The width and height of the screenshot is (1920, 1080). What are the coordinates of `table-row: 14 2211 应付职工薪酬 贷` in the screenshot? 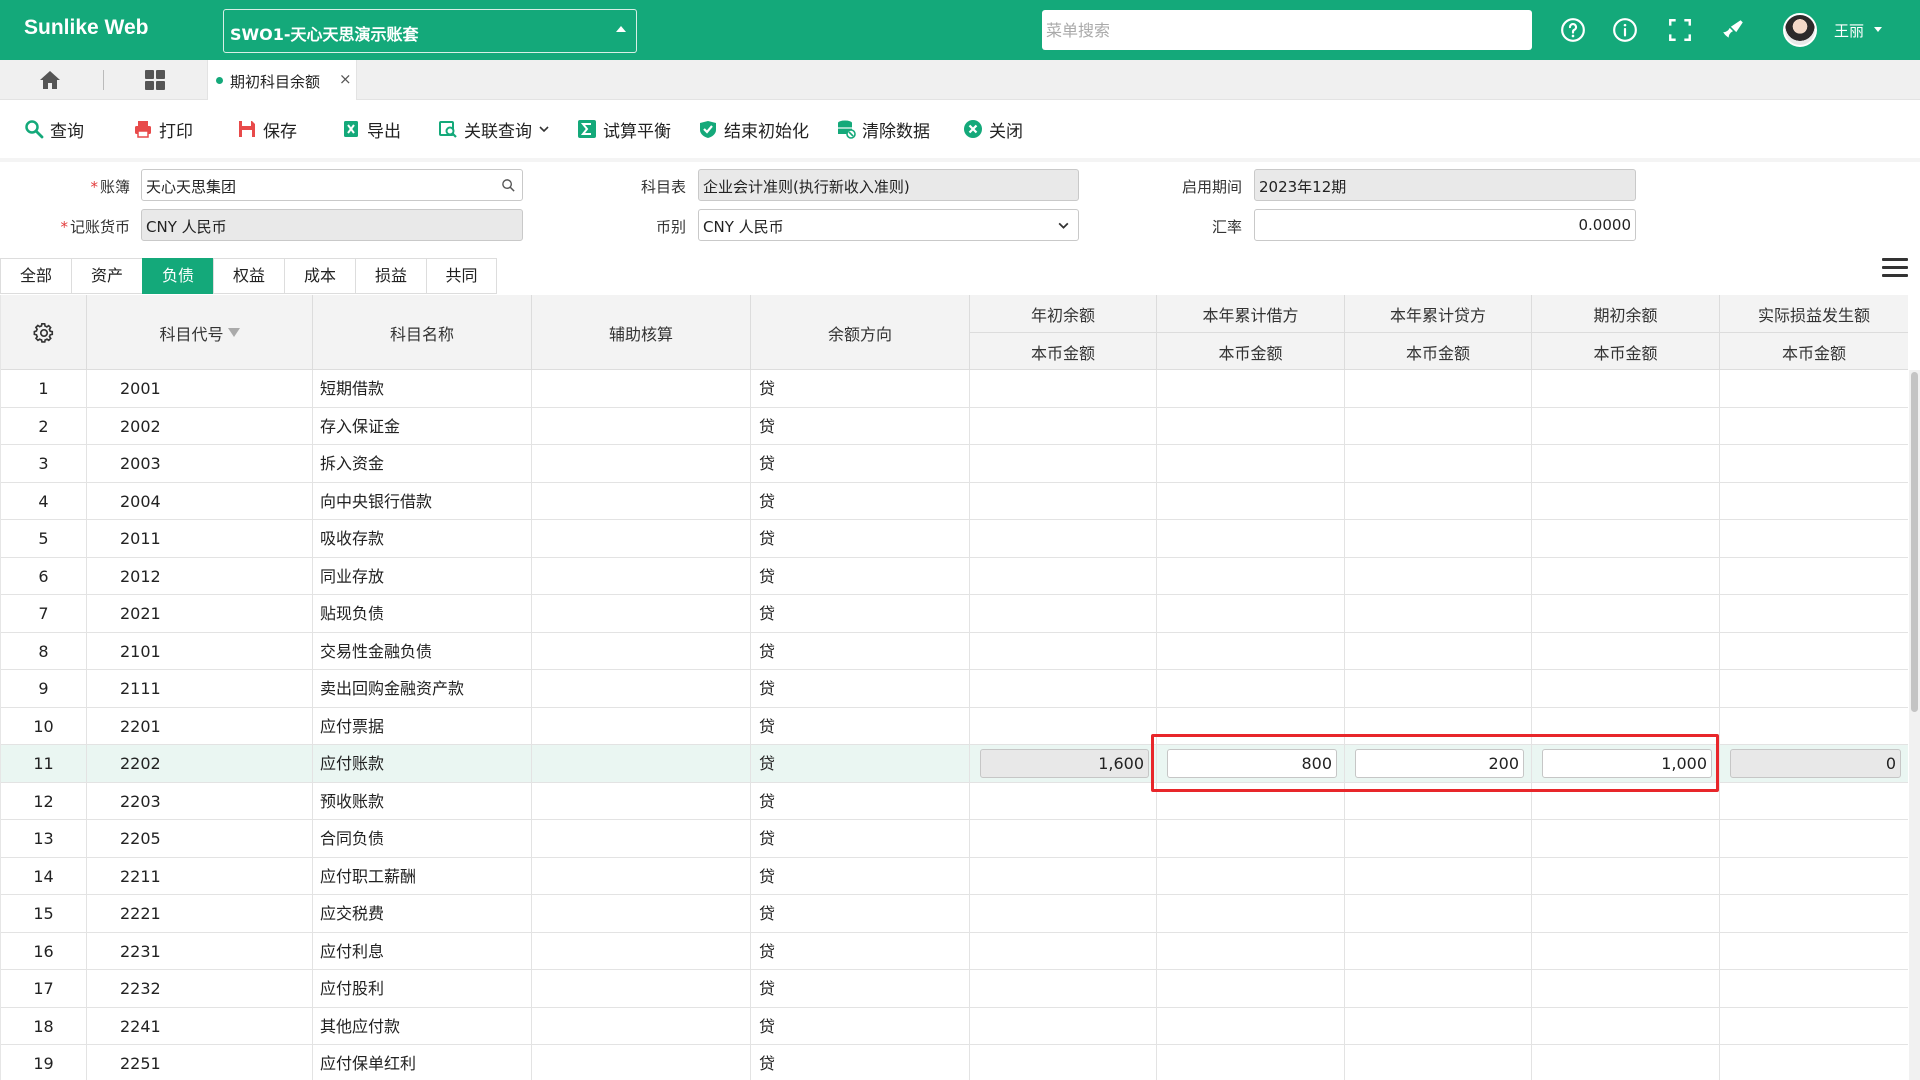 It's located at (954, 876).